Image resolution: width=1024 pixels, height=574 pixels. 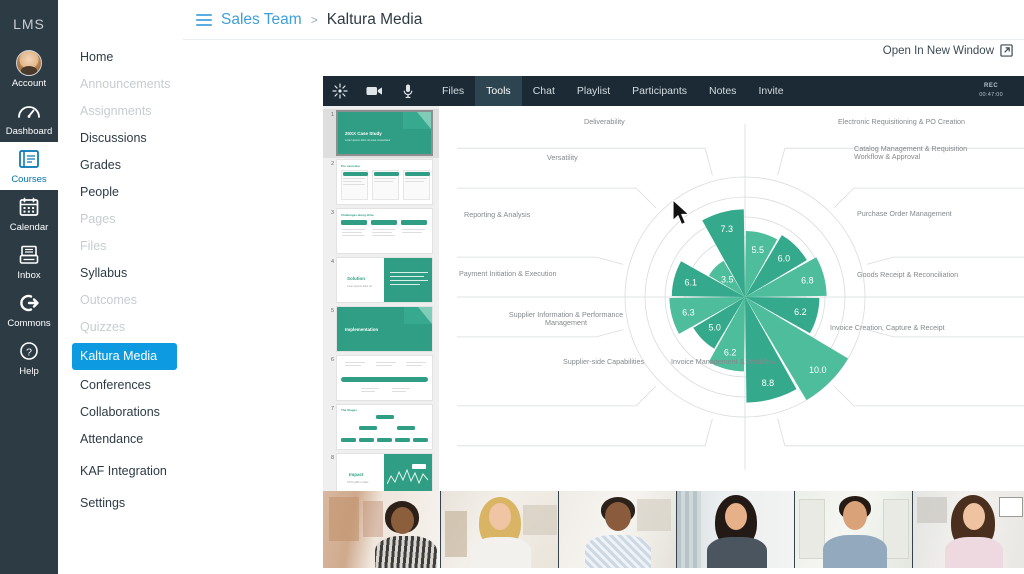 I want to click on slide-title: Challenges along drive, so click(x=357, y=215).